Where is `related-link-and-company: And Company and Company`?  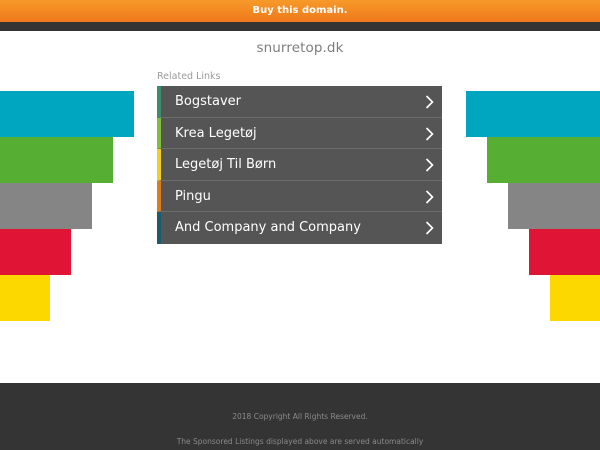
related-link-and-company: And Company and Company is located at coordinates (299, 228).